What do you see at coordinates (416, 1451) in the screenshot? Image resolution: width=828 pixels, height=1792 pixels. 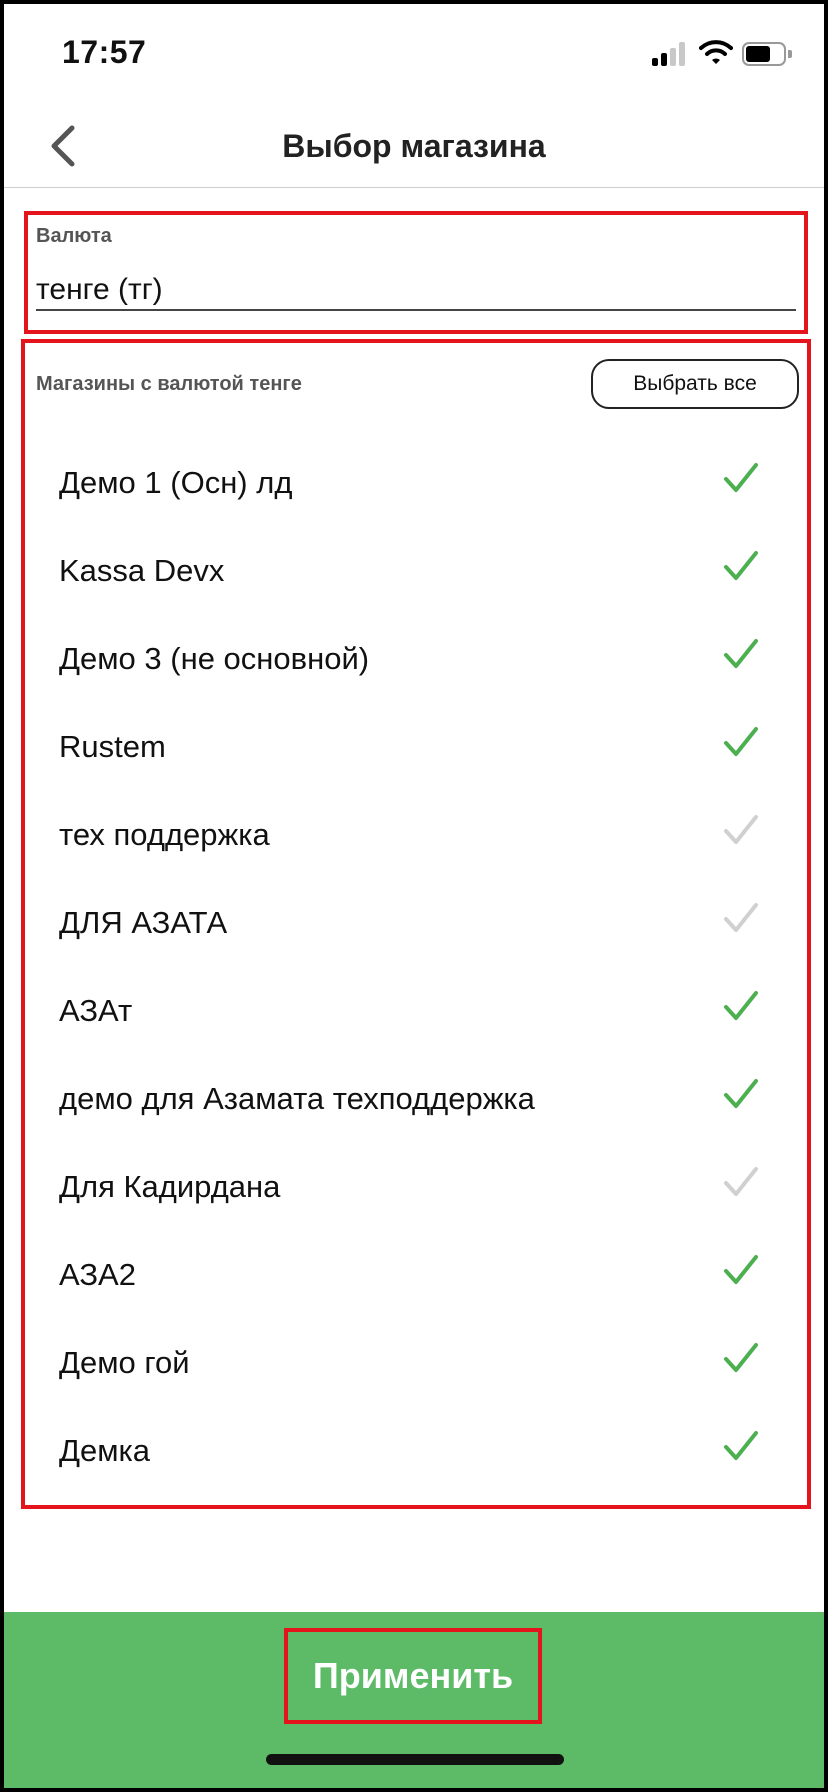 I see `store-item: Демка` at bounding box center [416, 1451].